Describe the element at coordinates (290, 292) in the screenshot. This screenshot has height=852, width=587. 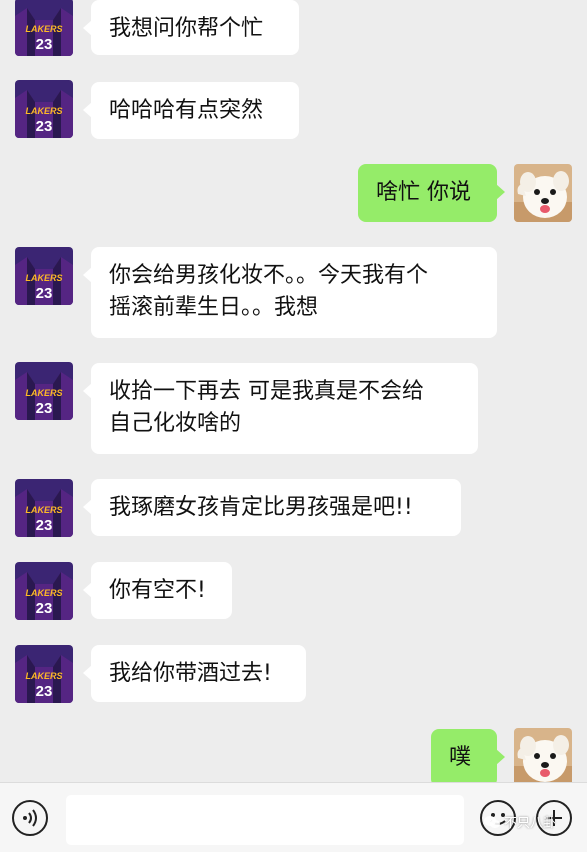
I see `message-bubble-incoming: 你会给男孩化妆不。。今天我有个 摇滚前辈生日。。我想` at that location.